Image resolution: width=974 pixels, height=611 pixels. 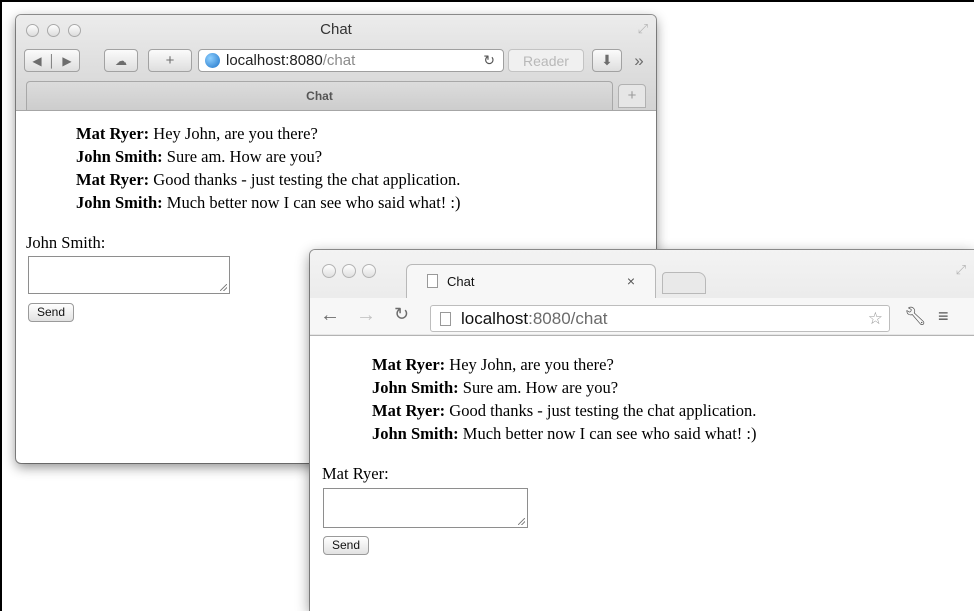 What do you see at coordinates (943, 316) in the screenshot?
I see `menu-icon: ≡` at bounding box center [943, 316].